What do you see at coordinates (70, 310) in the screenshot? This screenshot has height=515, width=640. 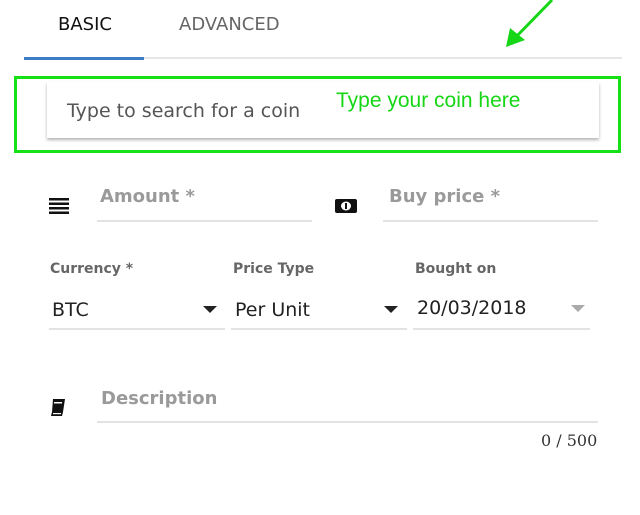 I see `currency-value: BTC` at bounding box center [70, 310].